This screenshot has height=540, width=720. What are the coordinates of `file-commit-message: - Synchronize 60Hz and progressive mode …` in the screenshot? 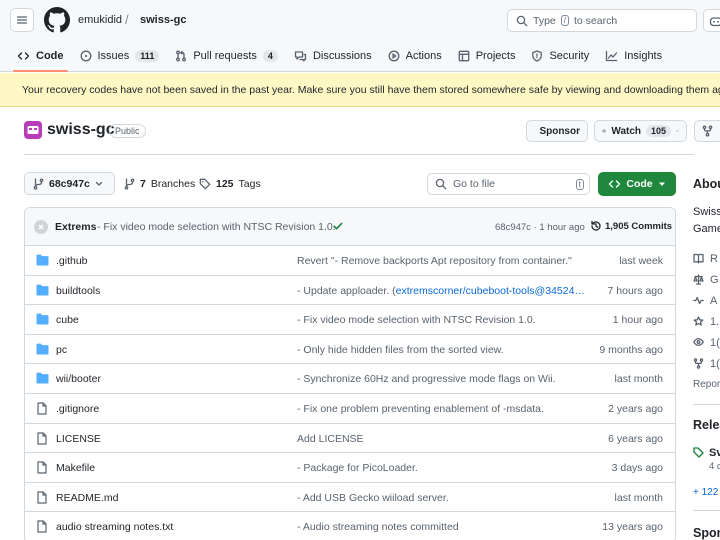 It's located at (442, 379).